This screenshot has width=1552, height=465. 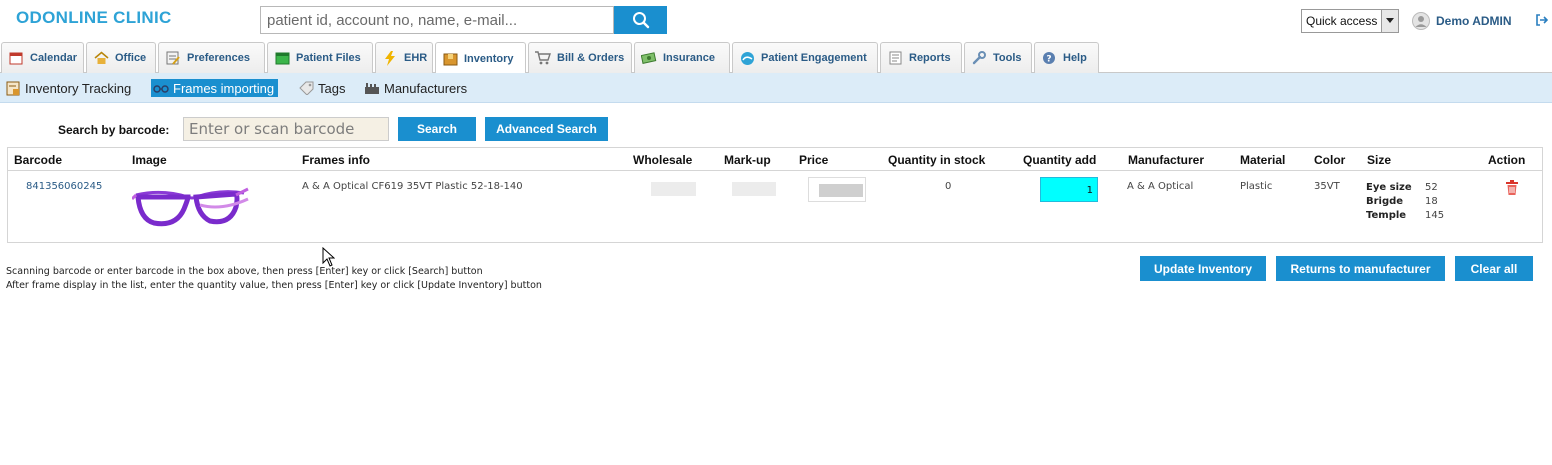 I want to click on user-name: Demo ADMIN, so click(x=1474, y=21).